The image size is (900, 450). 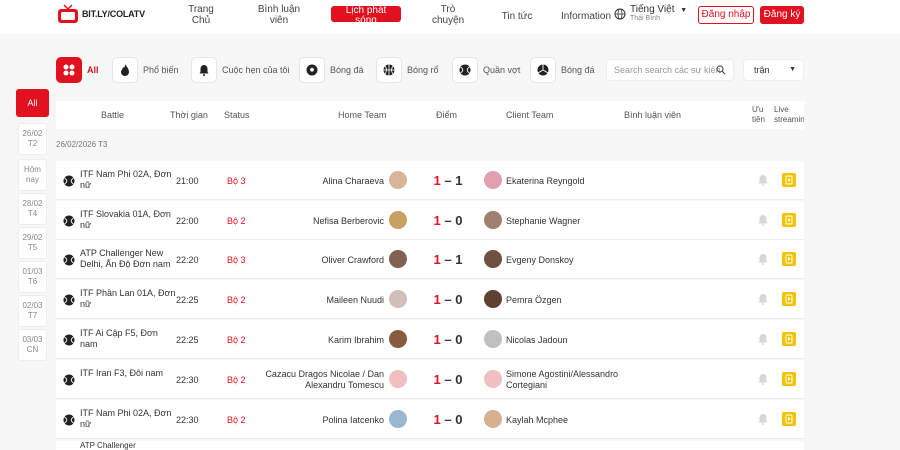 I want to click on nav-commentators: Bình luận viên, so click(x=279, y=15).